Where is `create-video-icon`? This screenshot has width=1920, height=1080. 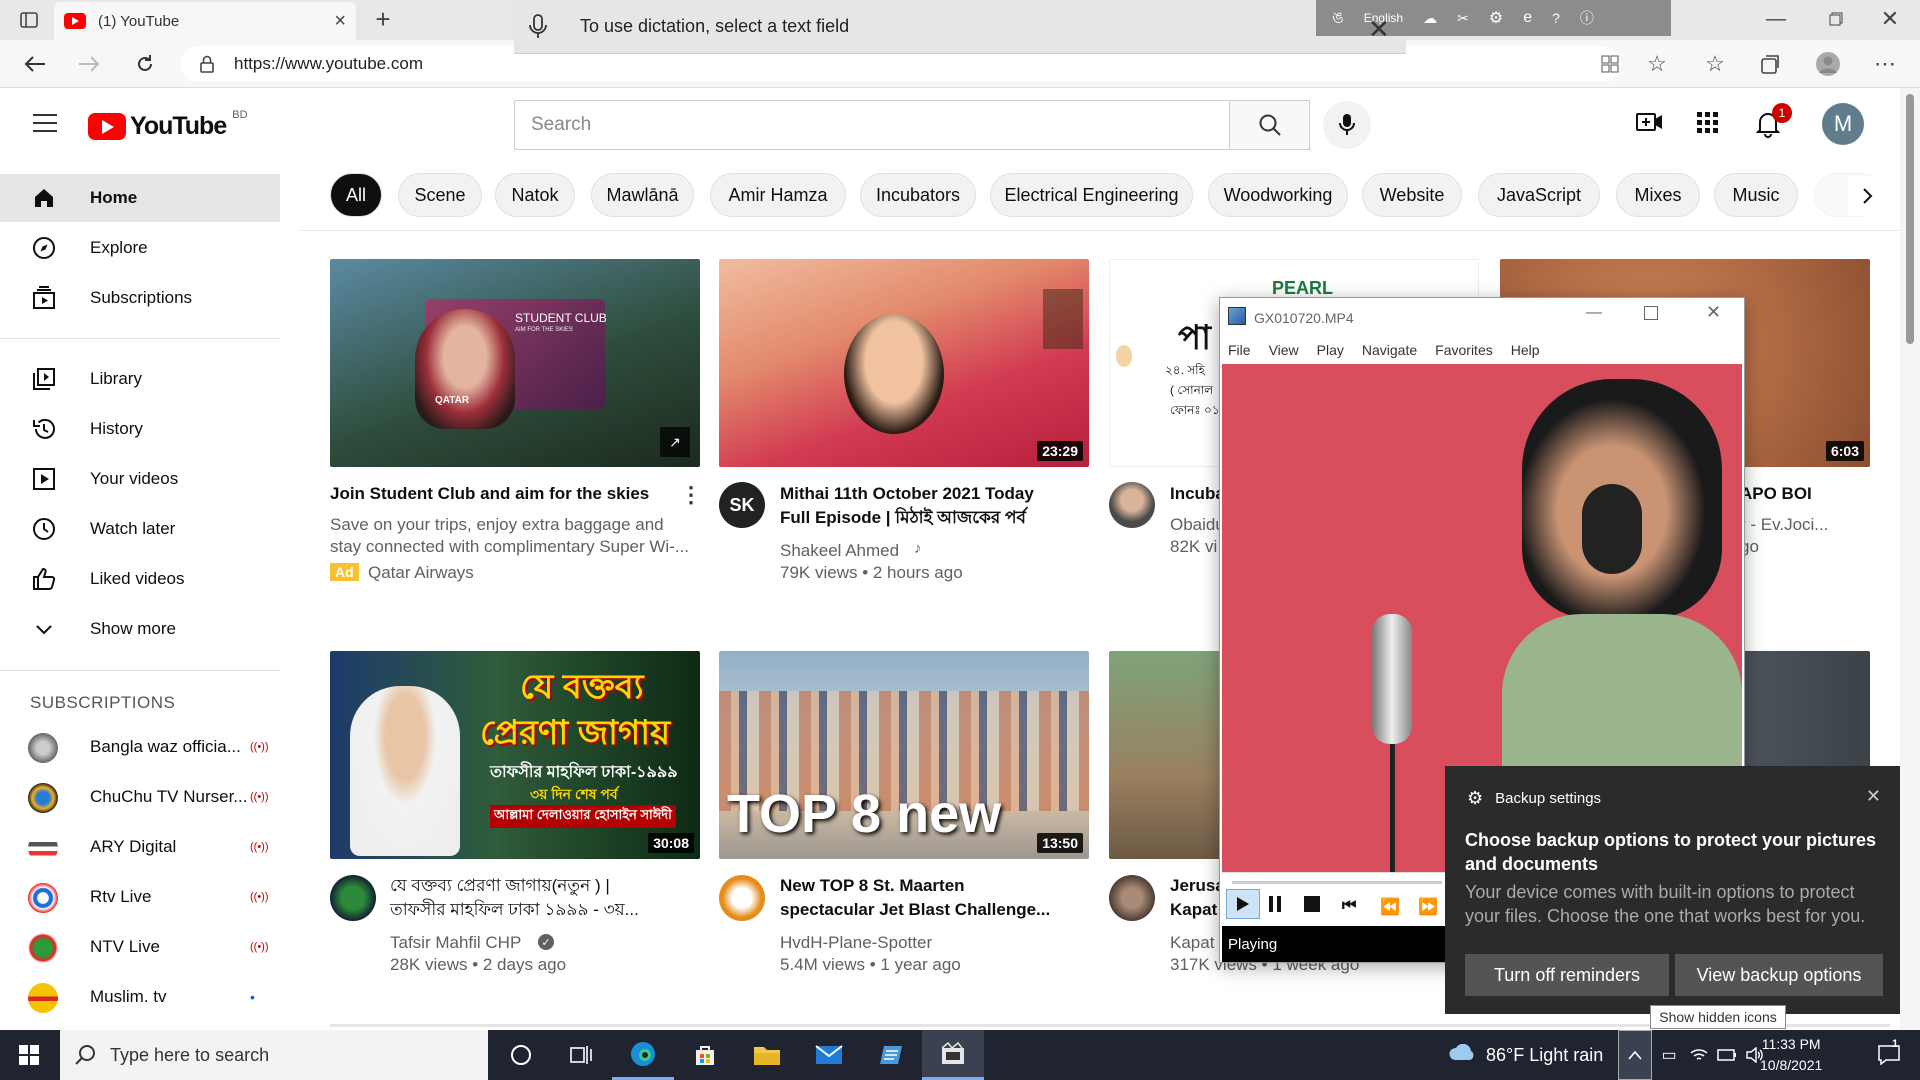 create-video-icon is located at coordinates (1650, 122).